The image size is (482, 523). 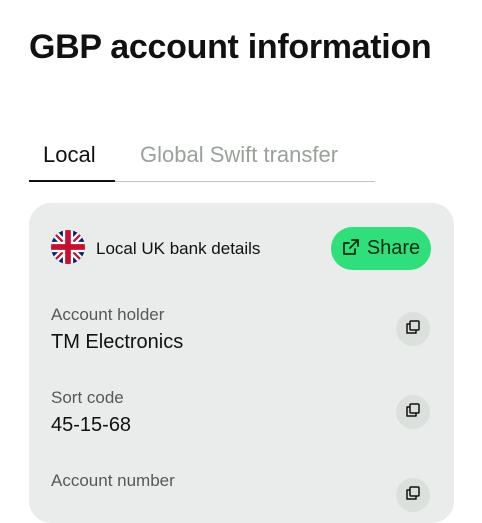 I want to click on tab-global-swift-transfer: Global Swift transfer, so click(x=239, y=155).